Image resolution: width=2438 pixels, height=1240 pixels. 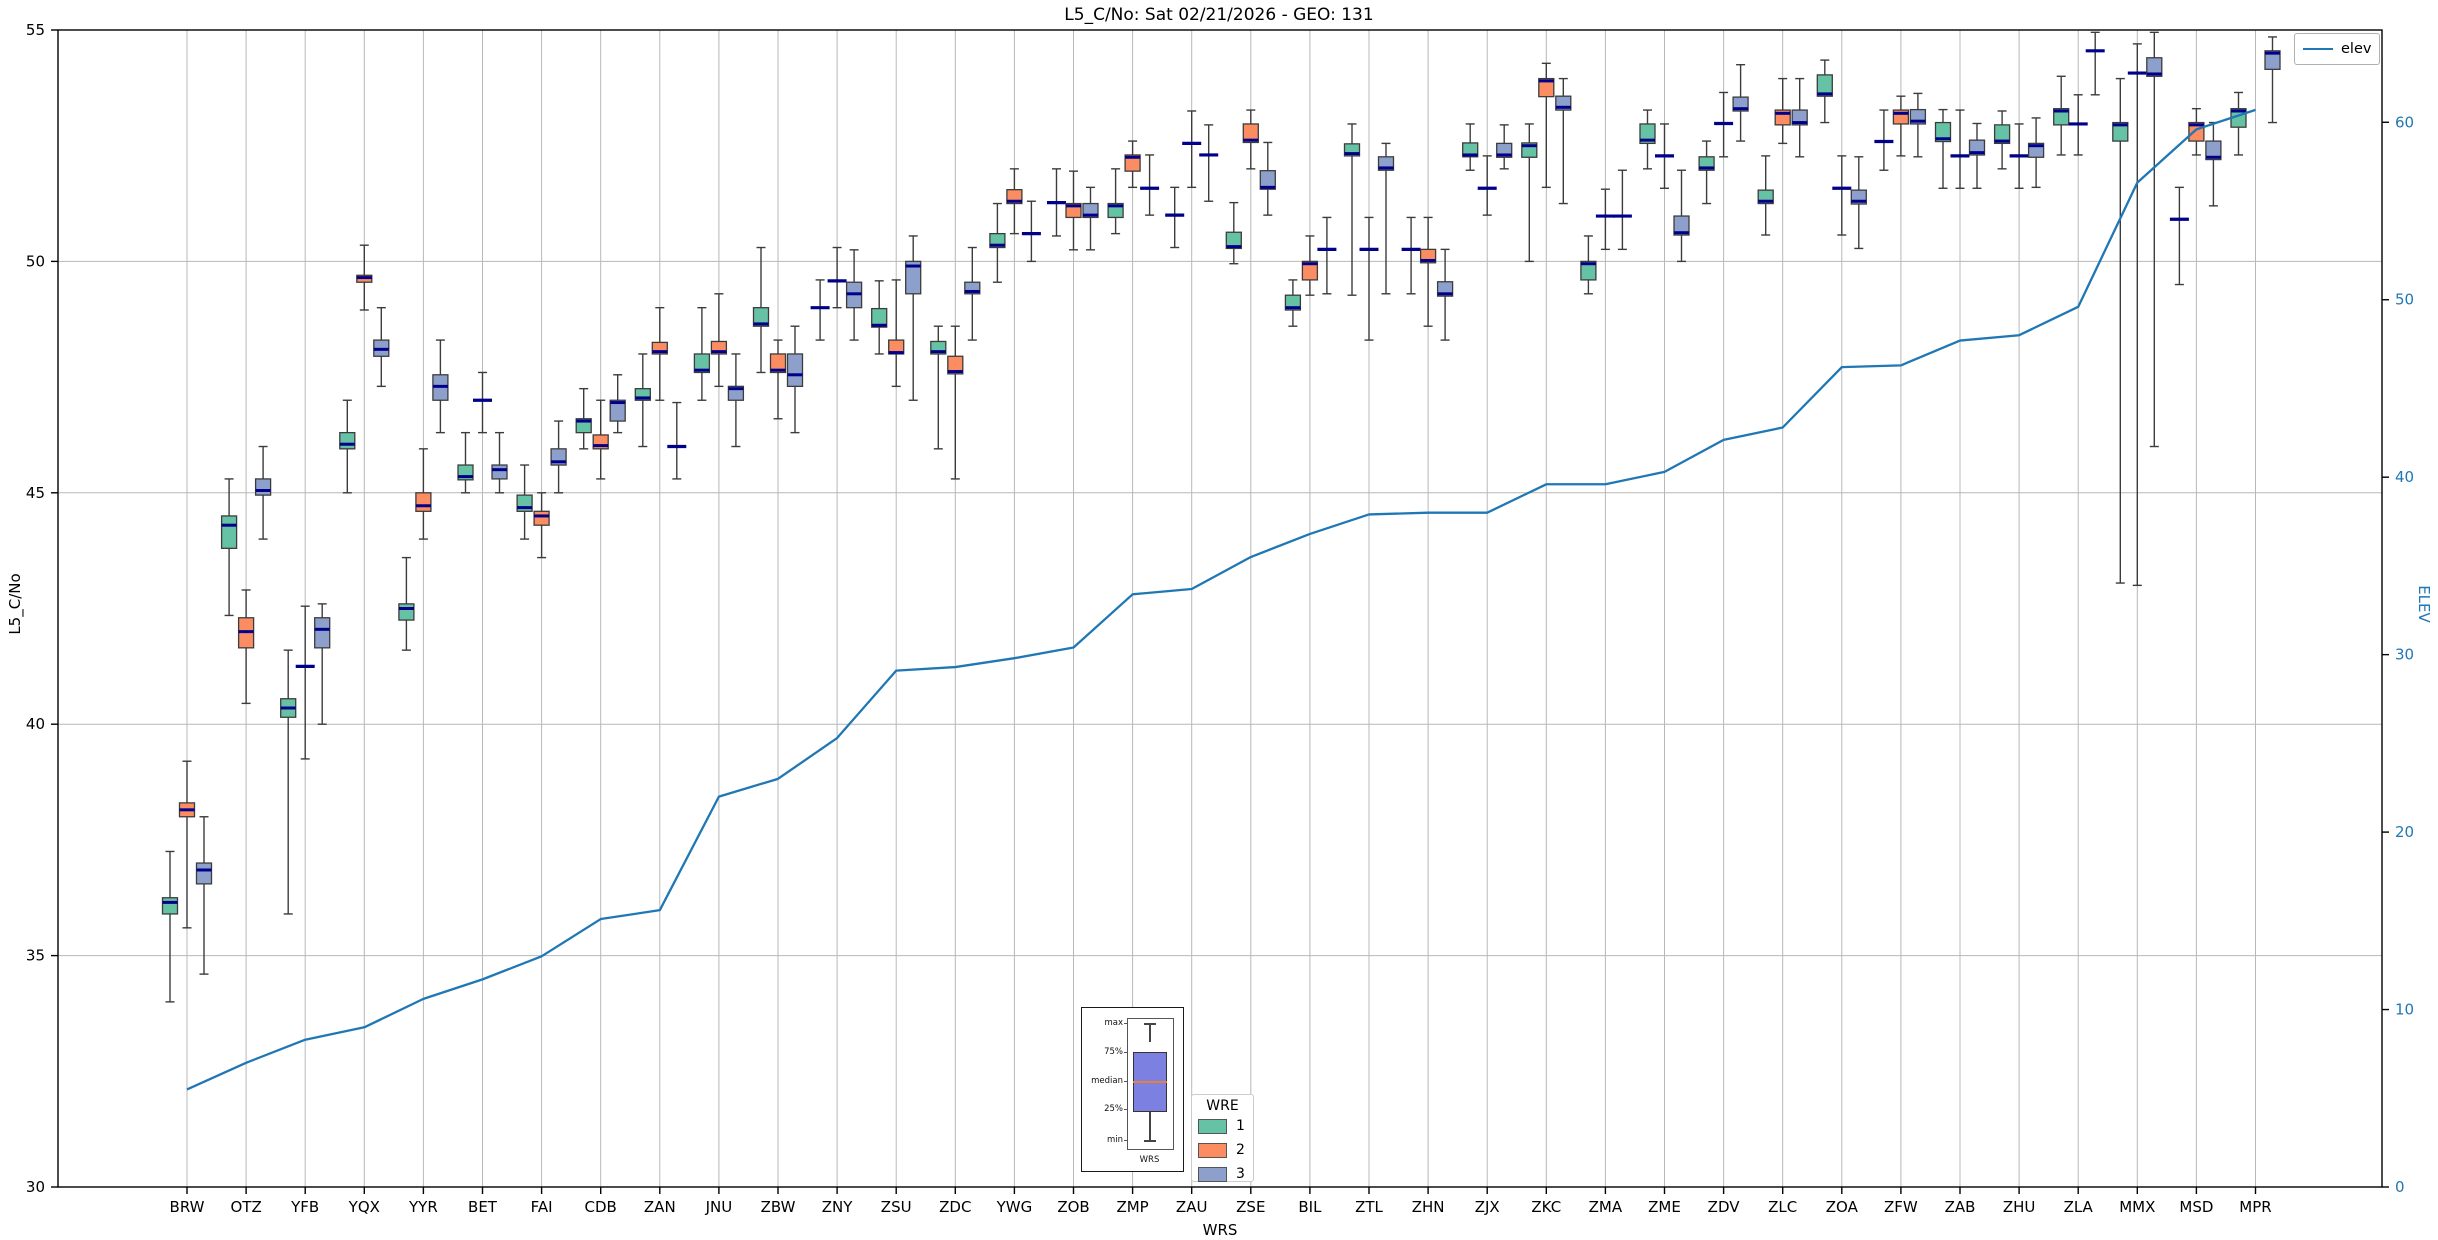 I want to click on box-ZDV-wre2, so click(x=1724, y=124).